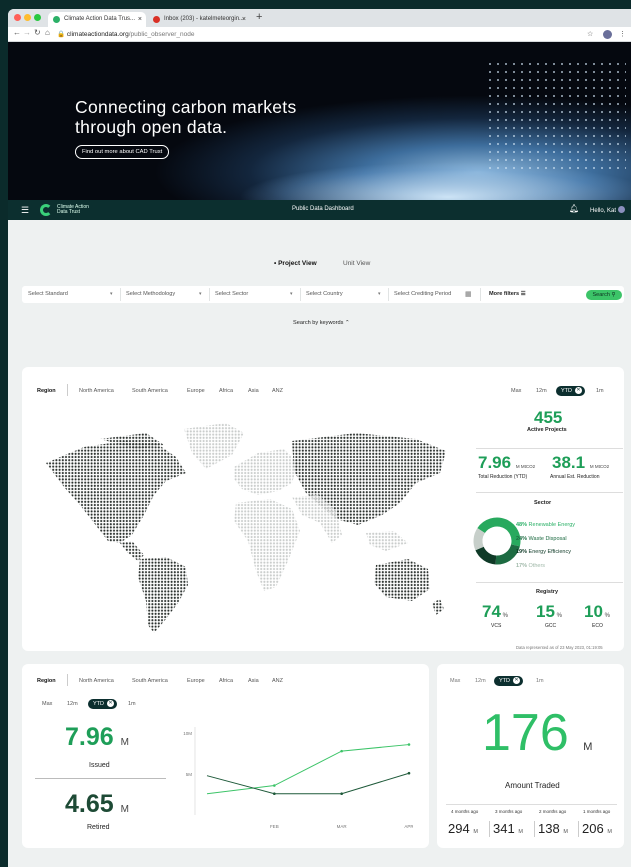 Image resolution: width=631 pixels, height=867 pixels. Describe the element at coordinates (17, 17) in the screenshot. I see `close-window-icon` at that location.